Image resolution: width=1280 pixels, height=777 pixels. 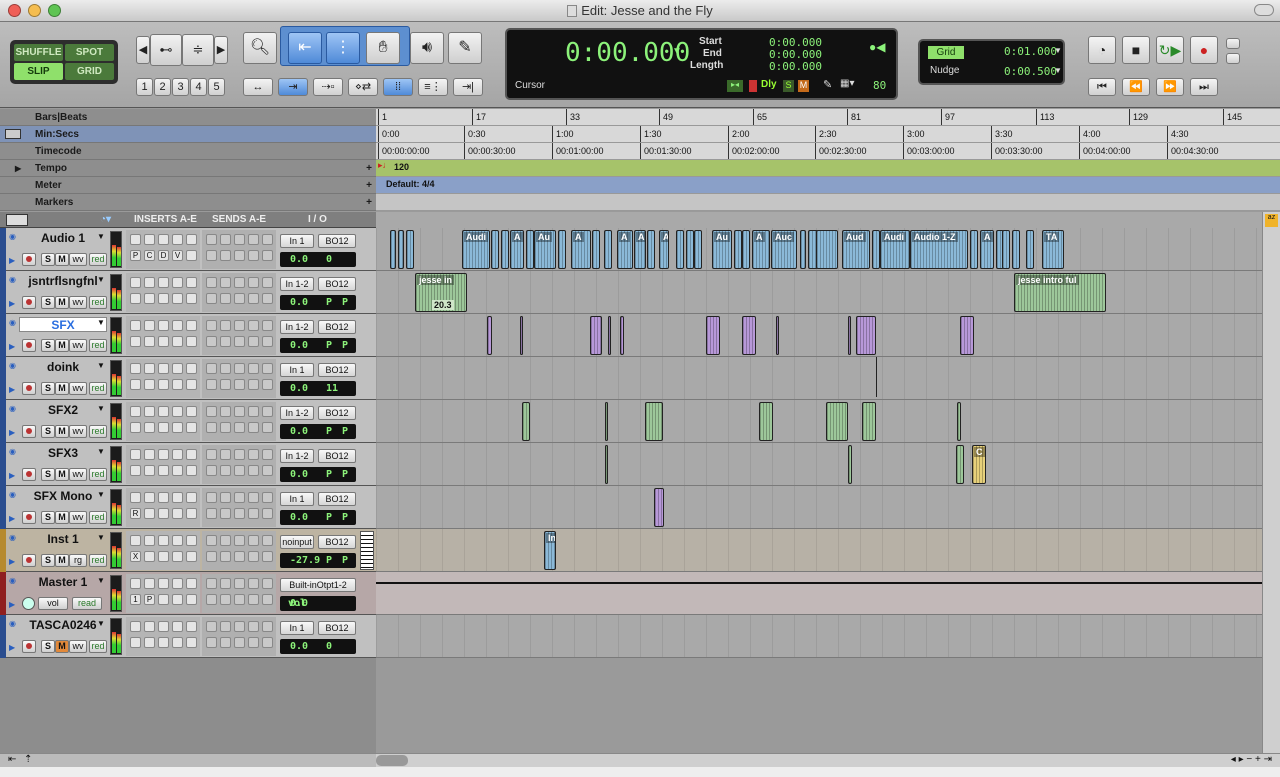 I want to click on volume-pan-display: 0.0 0, so click(x=318, y=259).